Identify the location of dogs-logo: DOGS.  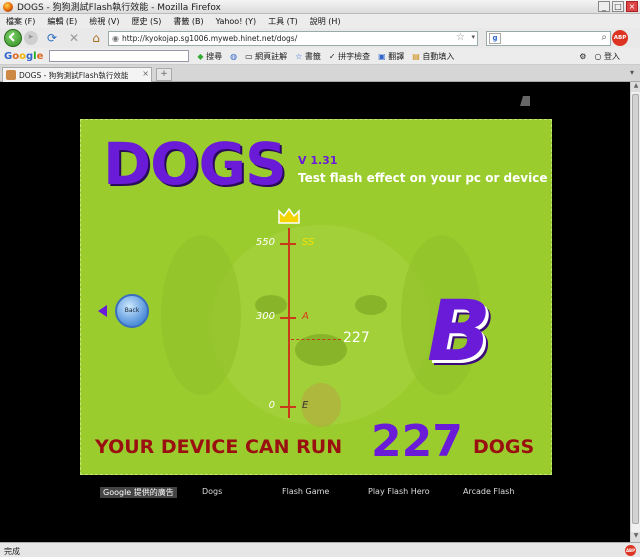
(195, 164).